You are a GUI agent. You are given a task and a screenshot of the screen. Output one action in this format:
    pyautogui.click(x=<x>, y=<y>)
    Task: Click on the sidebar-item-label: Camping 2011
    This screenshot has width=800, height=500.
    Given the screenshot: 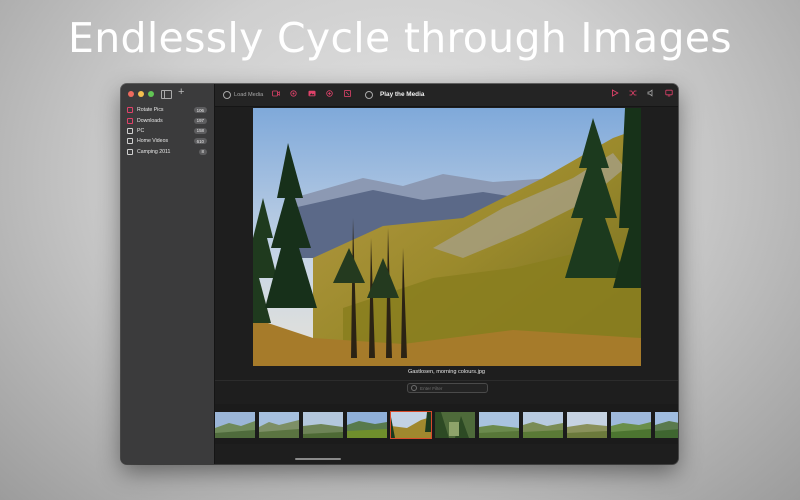 What is the action you would take?
    pyautogui.click(x=154, y=151)
    